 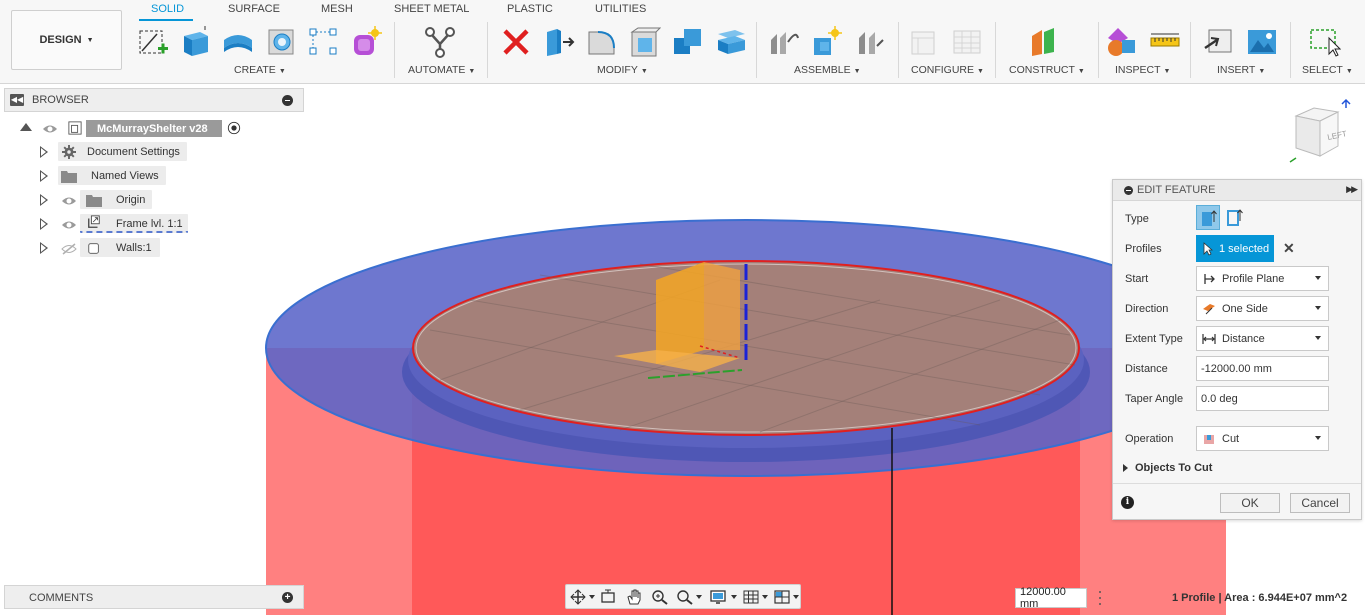 What do you see at coordinates (66, 40) in the screenshot?
I see `design-workspace-button: DESIGN ▼` at bounding box center [66, 40].